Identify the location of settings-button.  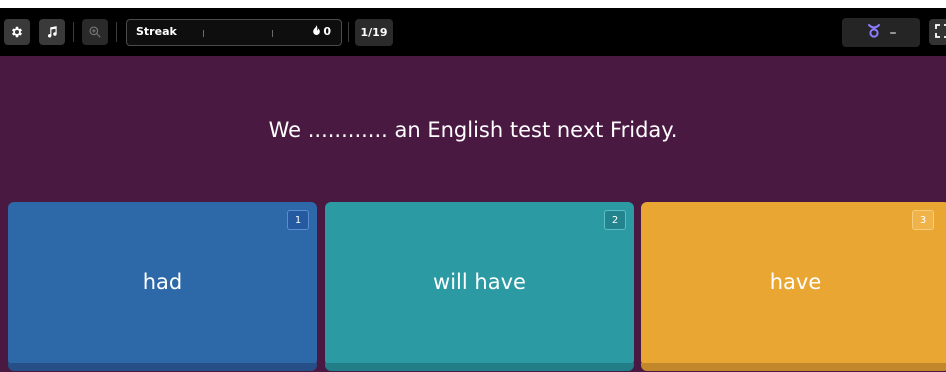
(17, 32).